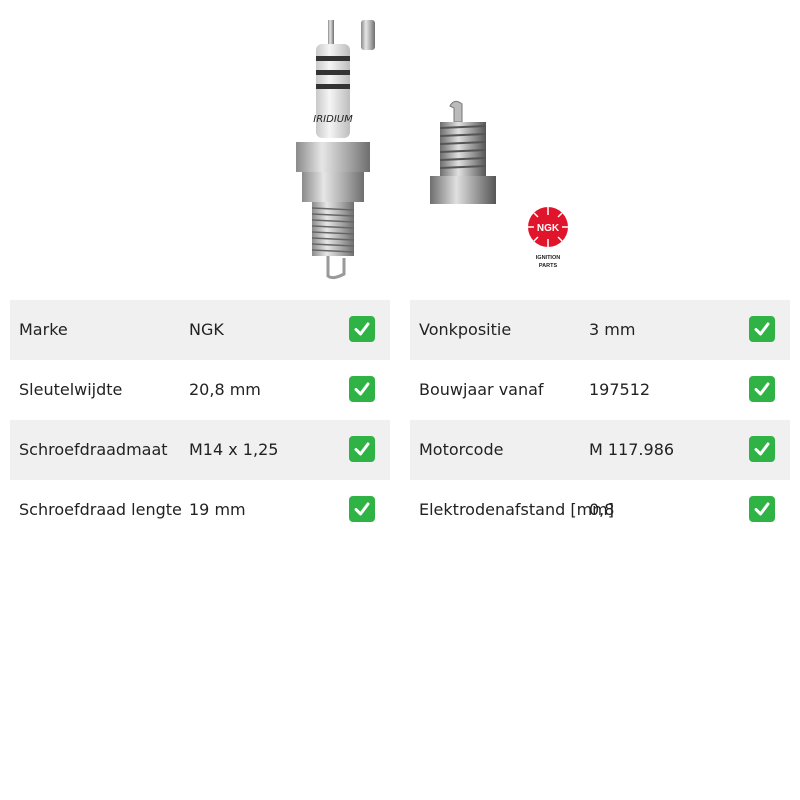  Describe the element at coordinates (217, 509) in the screenshot. I see `spec-value: 19 mm` at that location.